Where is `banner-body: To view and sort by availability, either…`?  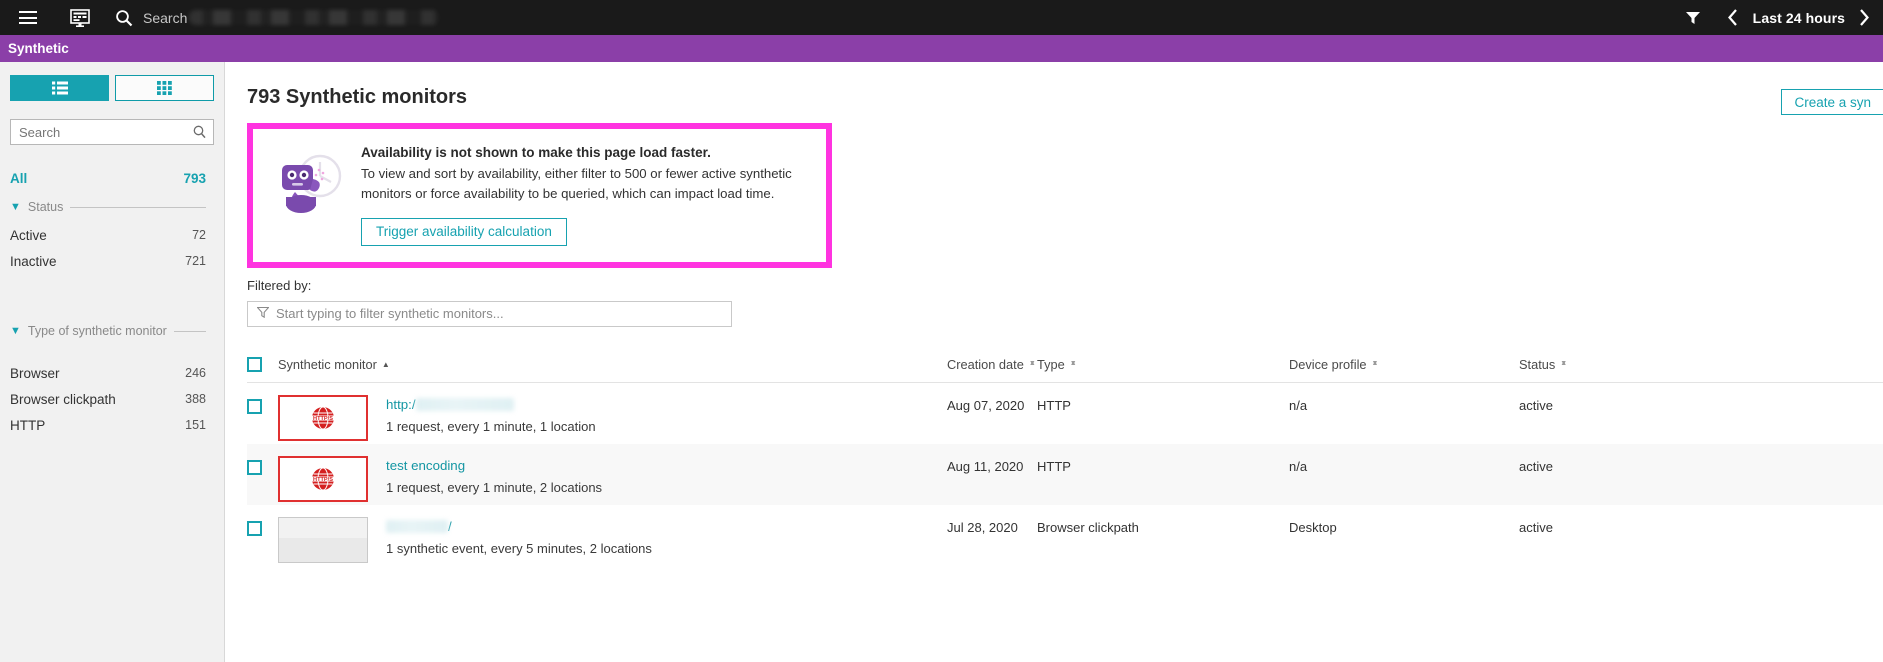 banner-body: To view and sort by availability, either… is located at coordinates (576, 184).